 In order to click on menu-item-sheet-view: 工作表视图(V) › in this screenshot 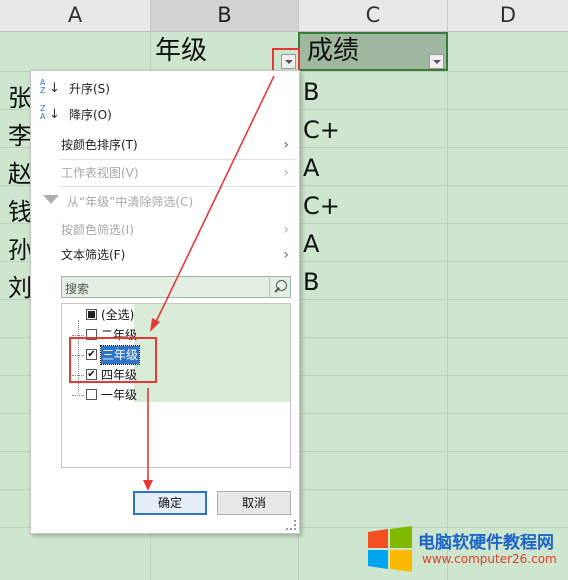, I will do `click(165, 173)`.